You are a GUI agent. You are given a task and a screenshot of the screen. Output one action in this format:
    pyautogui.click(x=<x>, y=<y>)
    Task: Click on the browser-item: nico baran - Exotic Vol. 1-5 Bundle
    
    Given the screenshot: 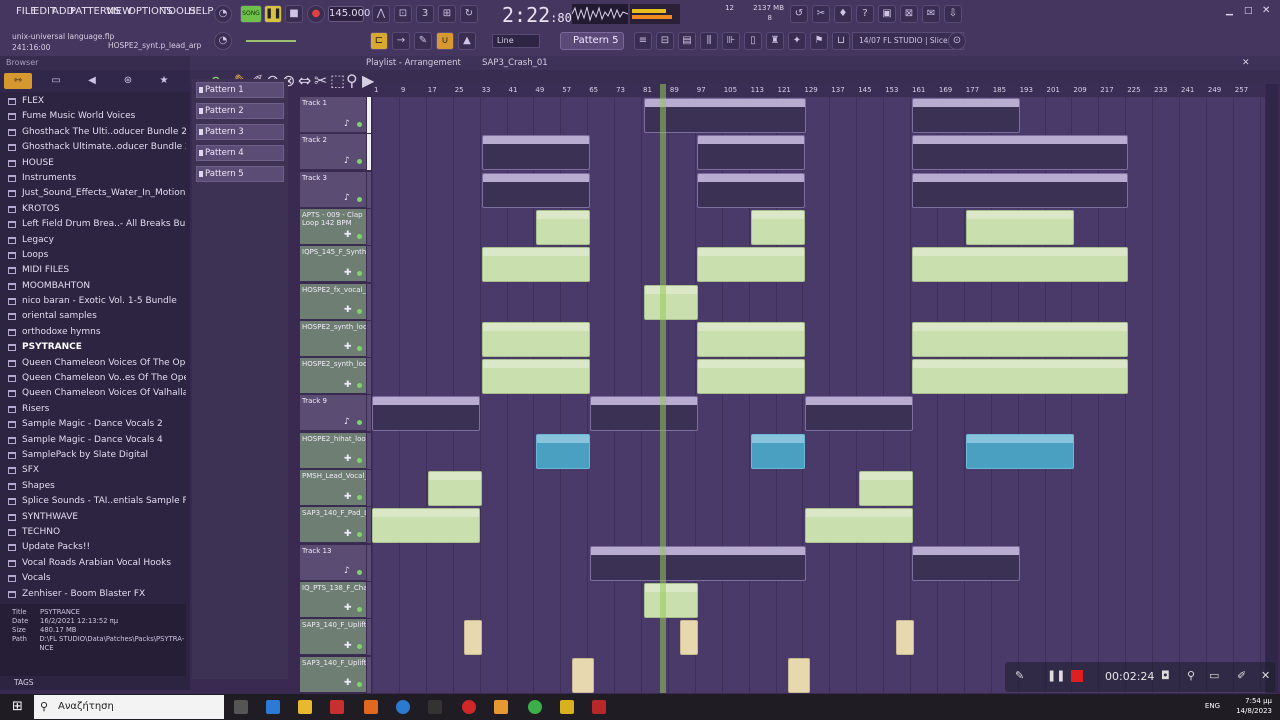 What is the action you would take?
    pyautogui.click(x=93, y=301)
    